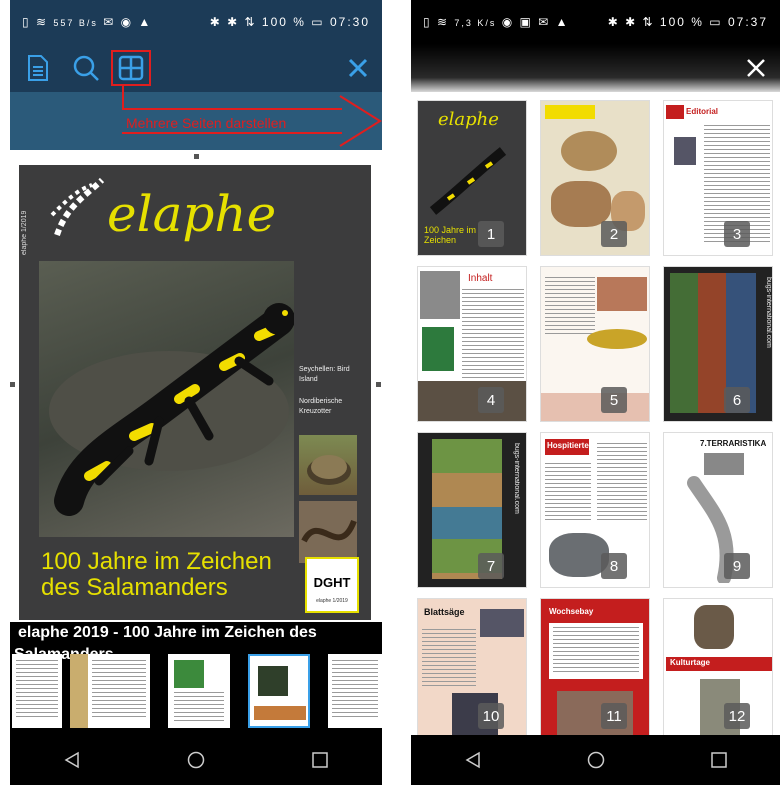 Image resolution: width=780 pixels, height=785 pixels. Describe the element at coordinates (747, 22) in the screenshot. I see `clock: 07:37` at that location.